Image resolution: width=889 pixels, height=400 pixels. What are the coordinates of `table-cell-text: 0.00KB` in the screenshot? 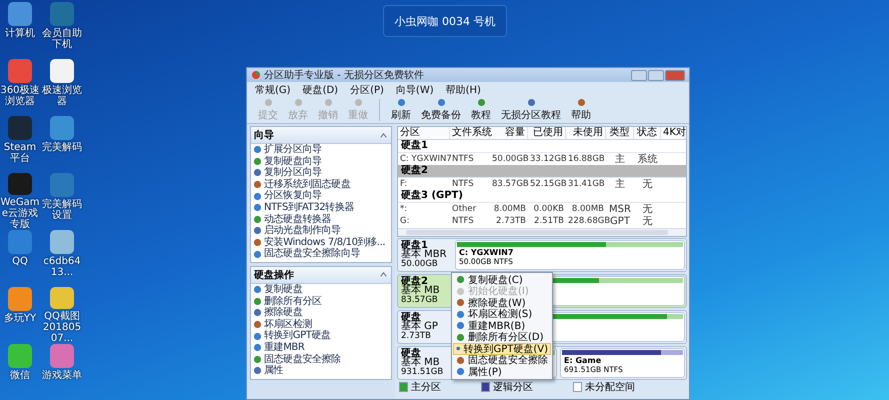 It's located at (548, 209).